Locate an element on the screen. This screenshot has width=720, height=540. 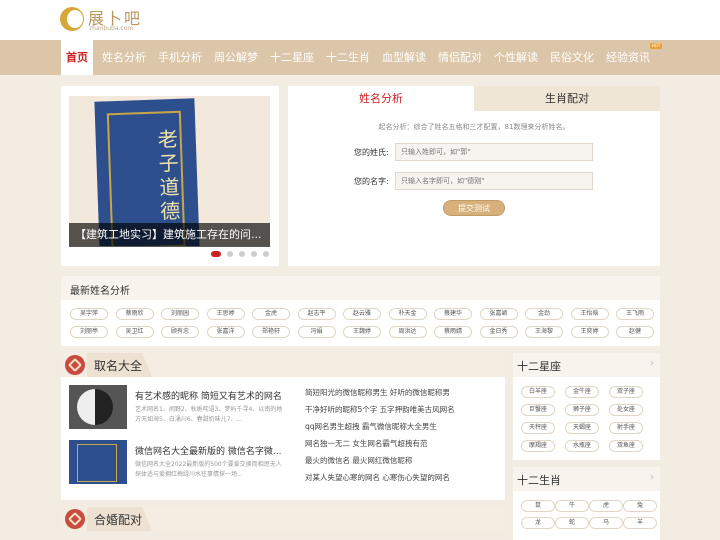
name-tag: 蔡雨婧 is located at coordinates (453, 332).